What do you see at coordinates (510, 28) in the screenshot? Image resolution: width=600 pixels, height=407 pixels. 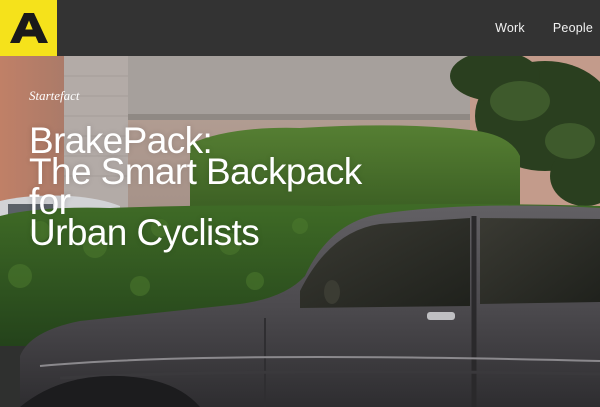 I see `nav-link-work: Work` at bounding box center [510, 28].